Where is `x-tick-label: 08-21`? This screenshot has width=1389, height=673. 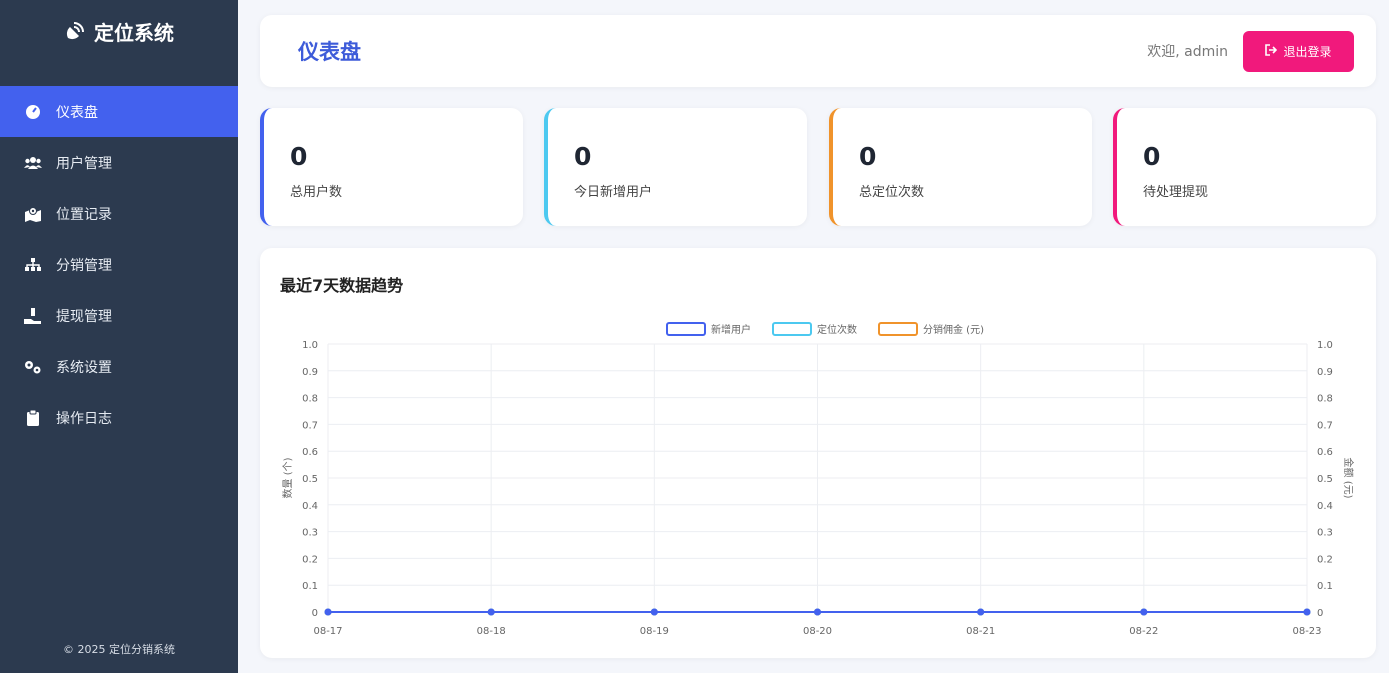
x-tick-label: 08-21 is located at coordinates (980, 631).